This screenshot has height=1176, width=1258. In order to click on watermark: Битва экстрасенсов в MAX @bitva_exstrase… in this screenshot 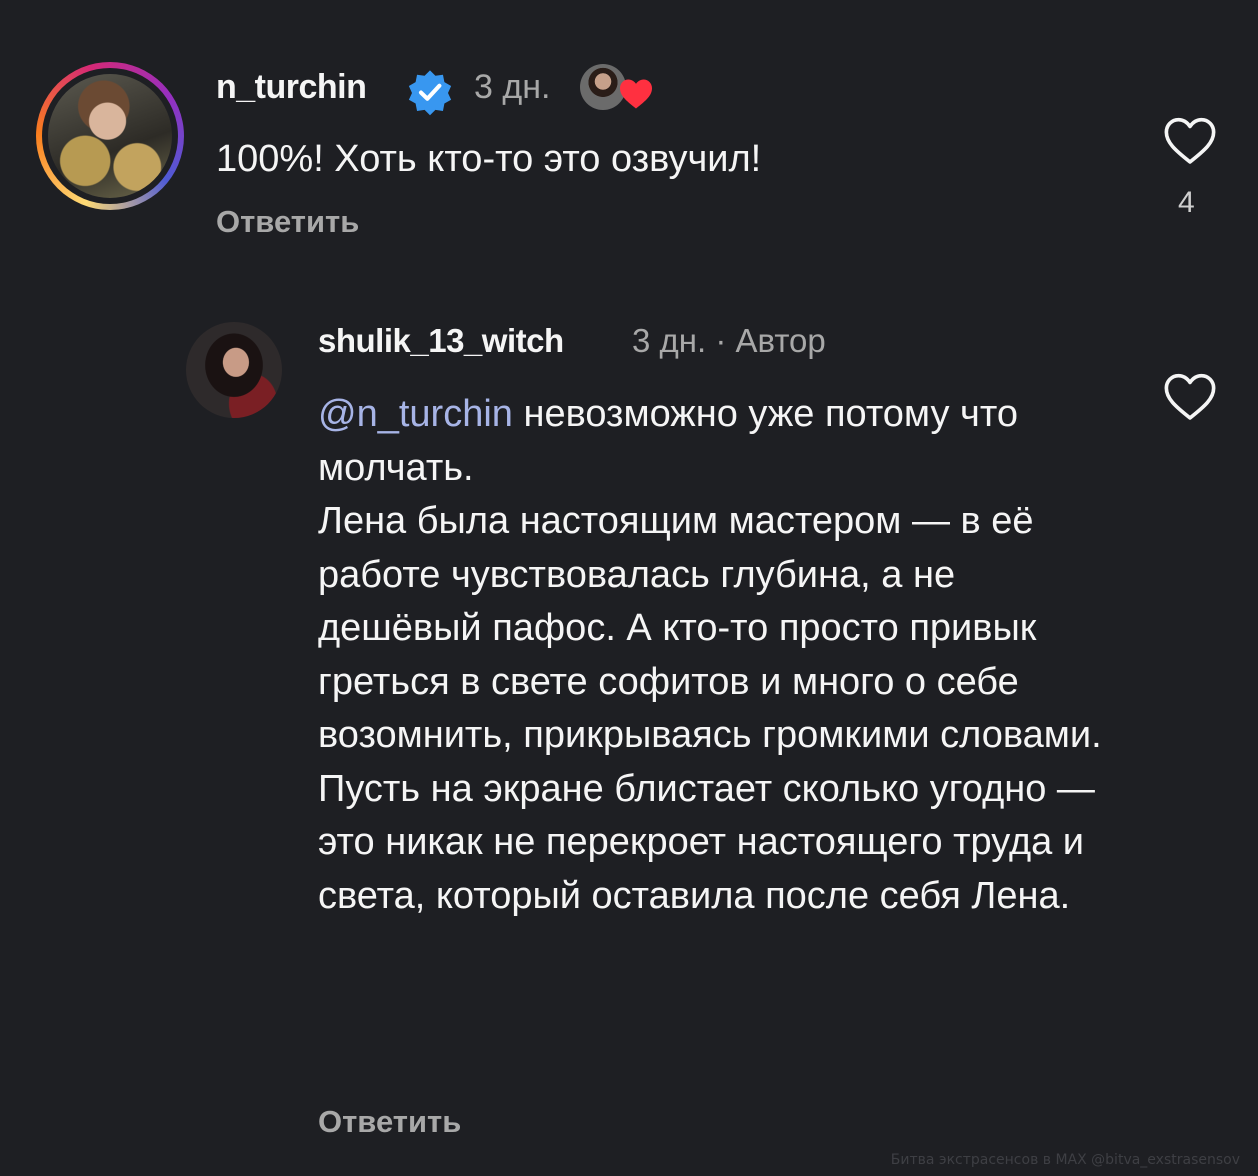, I will do `click(1065, 1160)`.